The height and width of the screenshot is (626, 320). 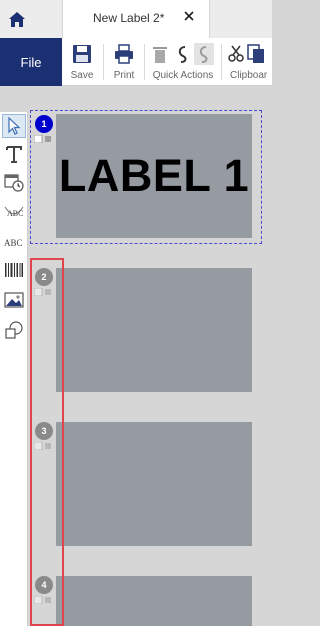 I want to click on home-icon, so click(x=17, y=19).